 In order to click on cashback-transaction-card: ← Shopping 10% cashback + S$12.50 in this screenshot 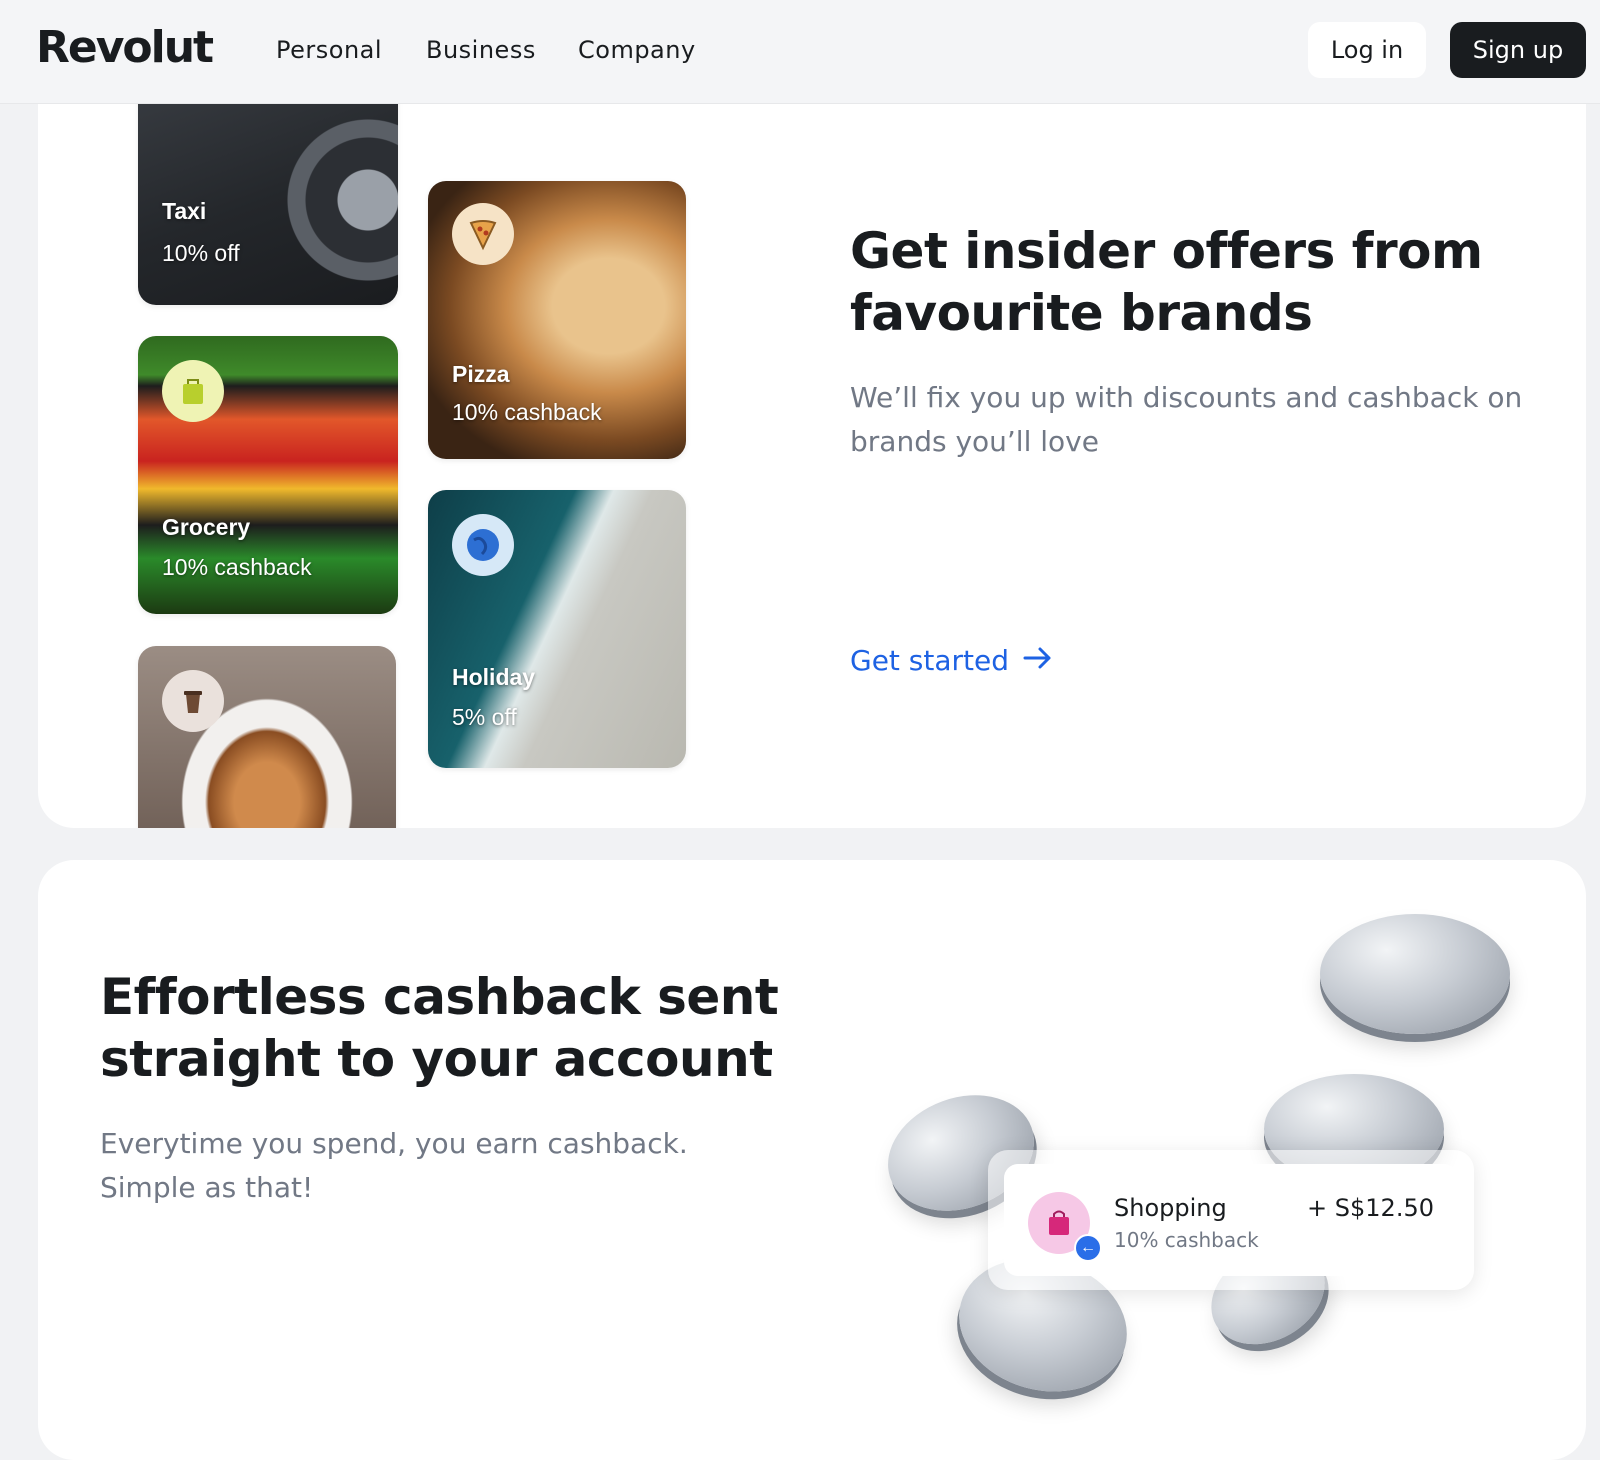, I will do `click(1231, 1220)`.